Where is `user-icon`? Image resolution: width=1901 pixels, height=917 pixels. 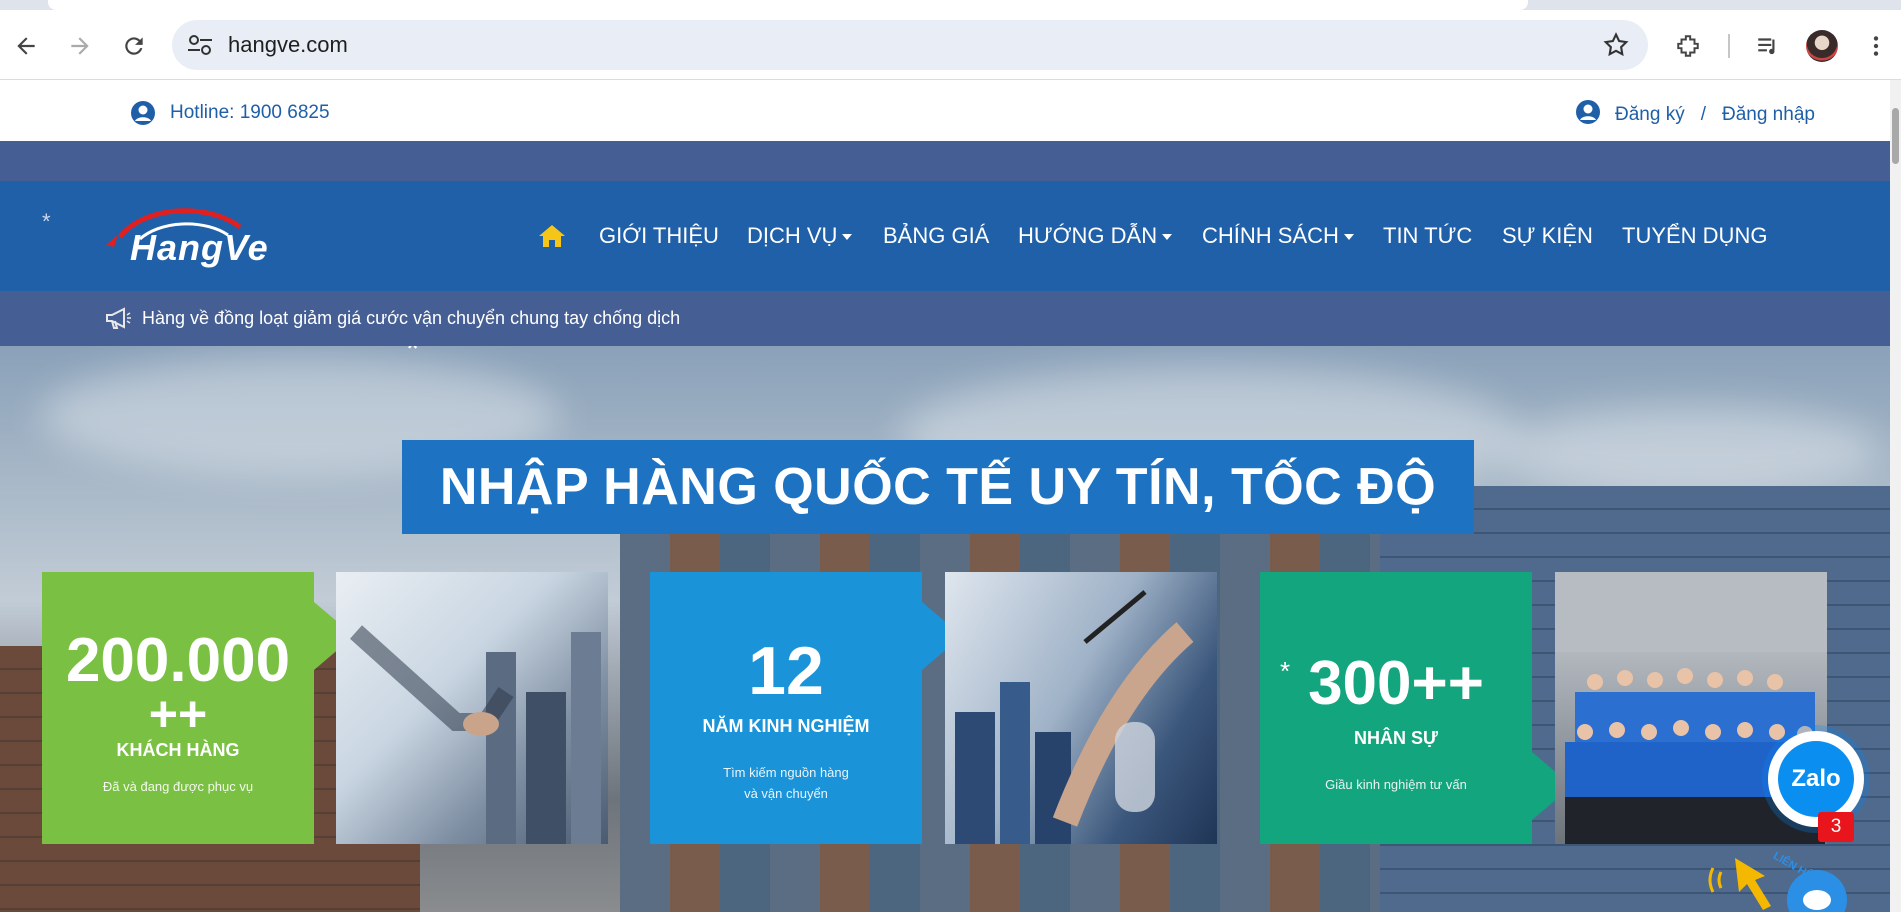
user-icon is located at coordinates (143, 113).